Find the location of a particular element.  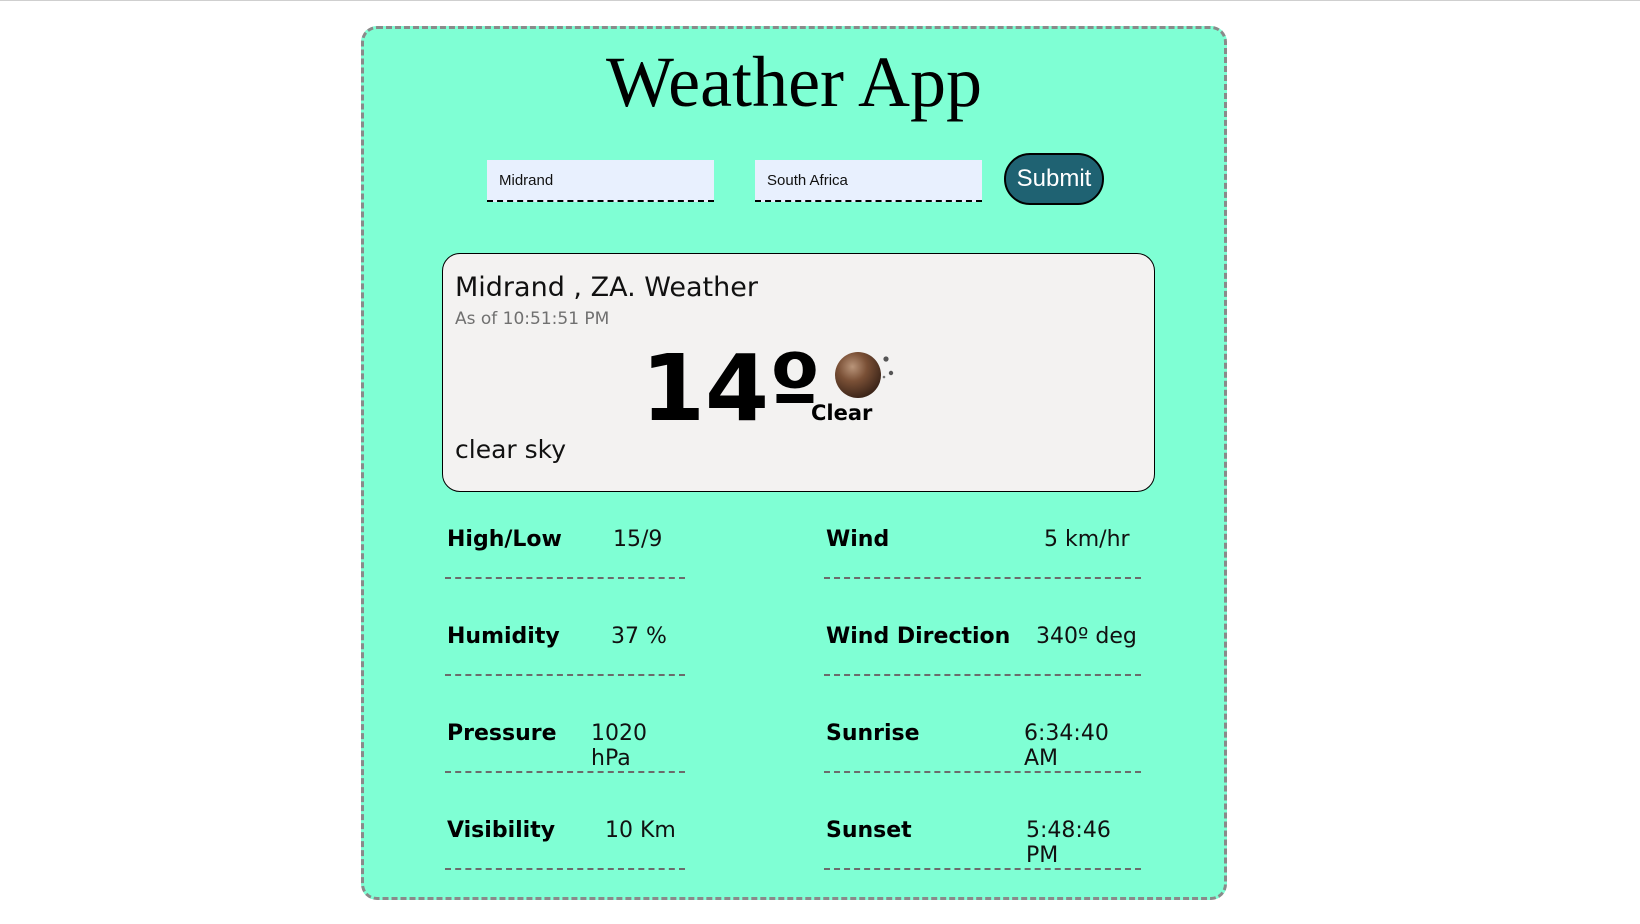

stat-value: 10 Km is located at coordinates (640, 830).